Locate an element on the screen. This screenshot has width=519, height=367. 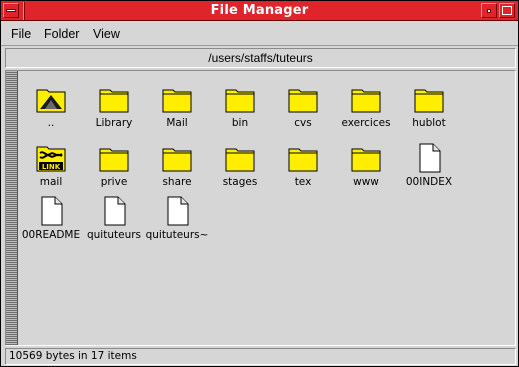
file-item: quituteurs~ is located at coordinates (177, 223).